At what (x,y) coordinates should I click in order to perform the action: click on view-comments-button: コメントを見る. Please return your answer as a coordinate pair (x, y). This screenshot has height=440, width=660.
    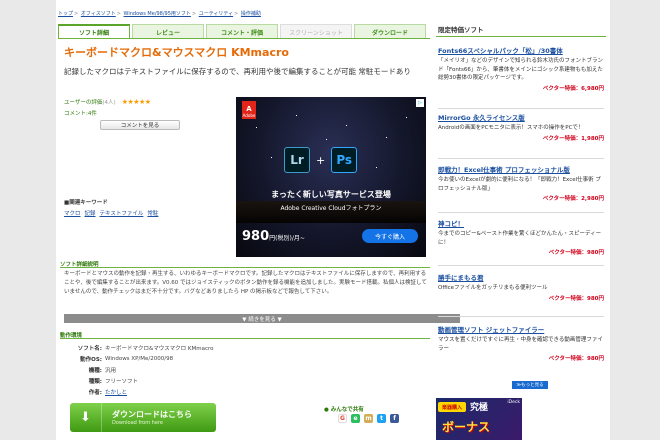
    Looking at the image, I should click on (140, 125).